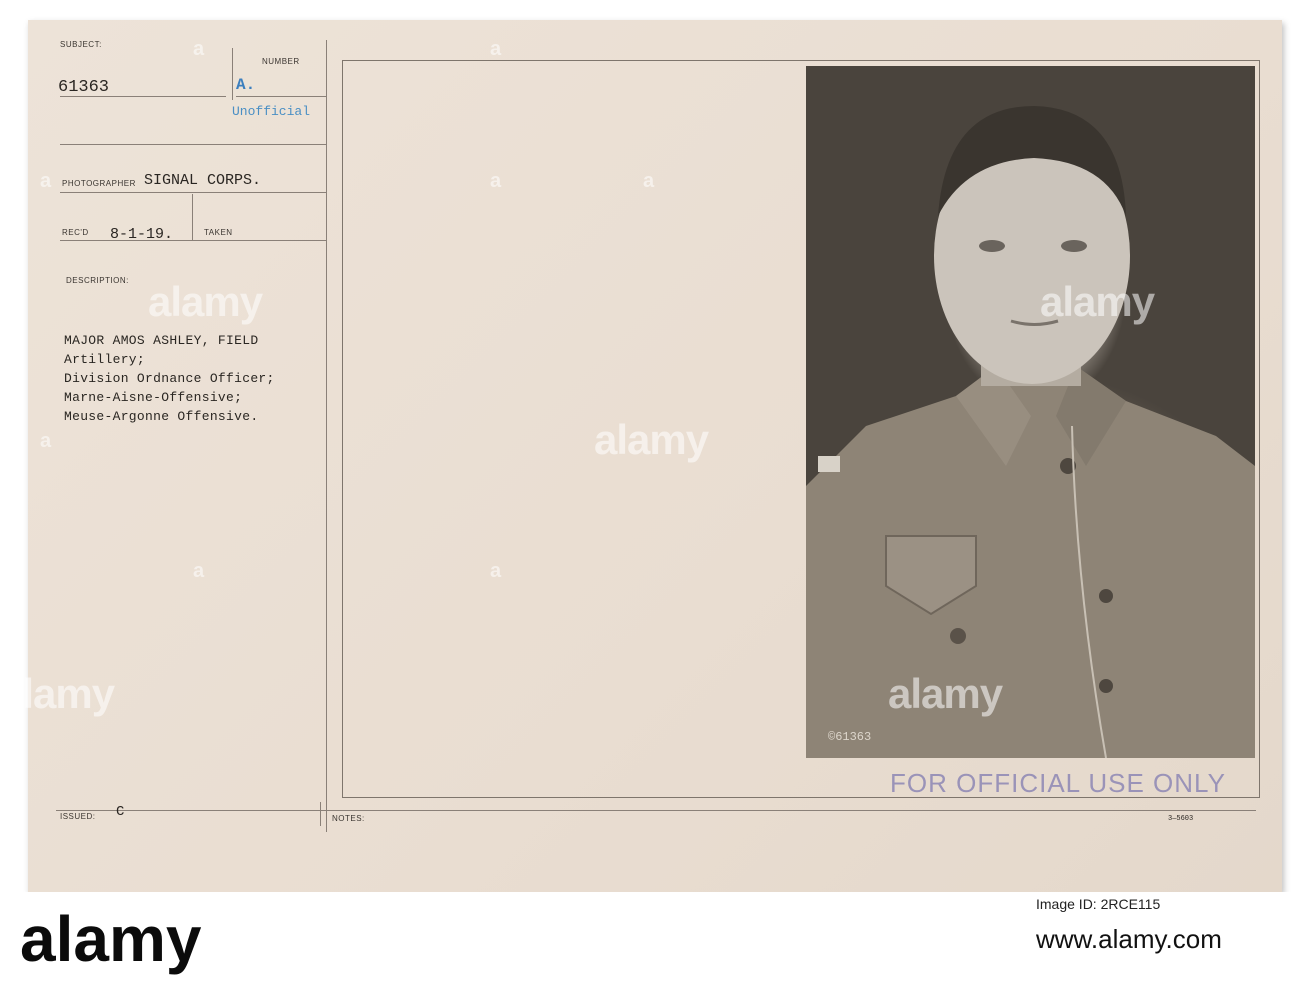 The height and width of the screenshot is (984, 1300). What do you see at coordinates (218, 232) in the screenshot?
I see `taken-label: TAKEN` at bounding box center [218, 232].